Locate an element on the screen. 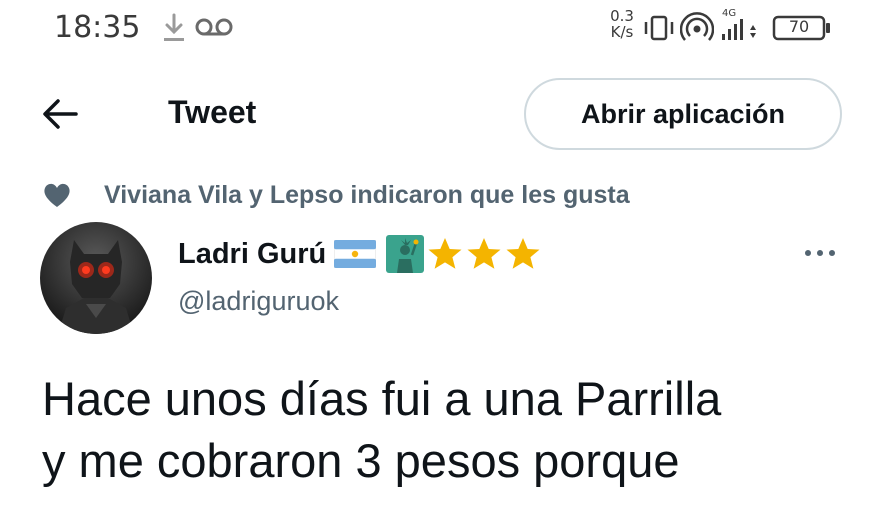  network-speed: 0.3 K/s is located at coordinates (622, 24).